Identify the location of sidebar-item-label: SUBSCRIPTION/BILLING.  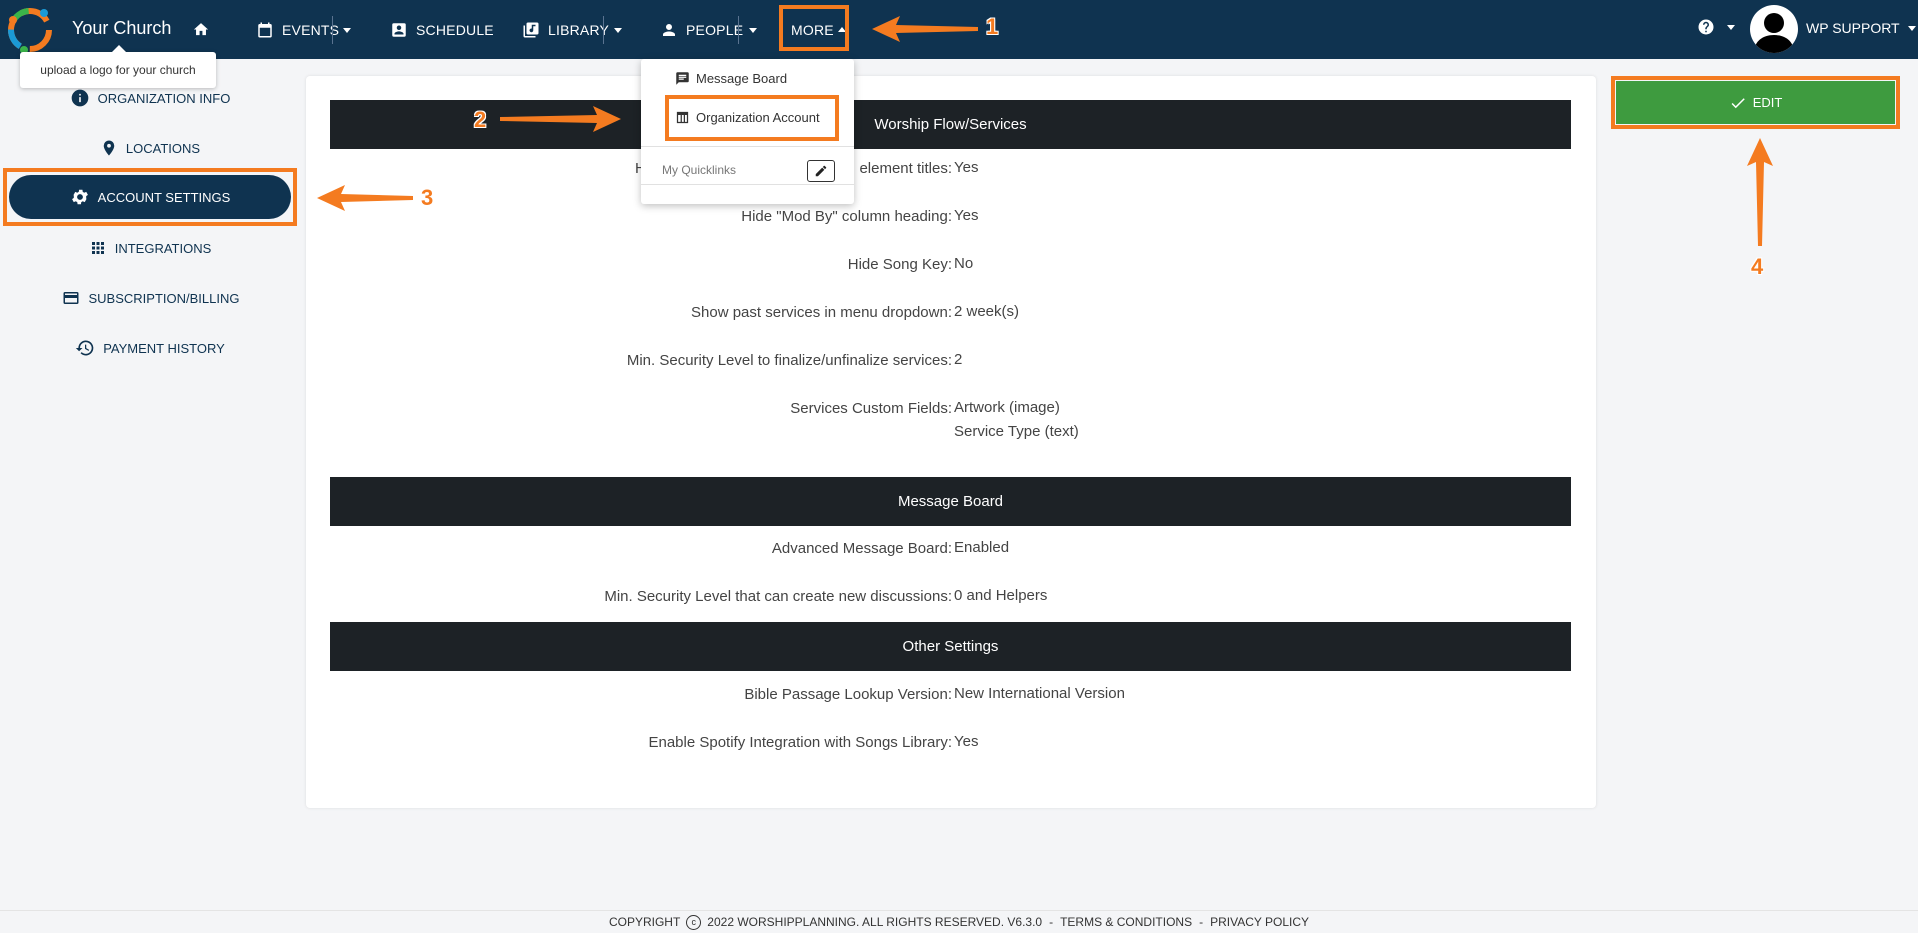
(164, 298).